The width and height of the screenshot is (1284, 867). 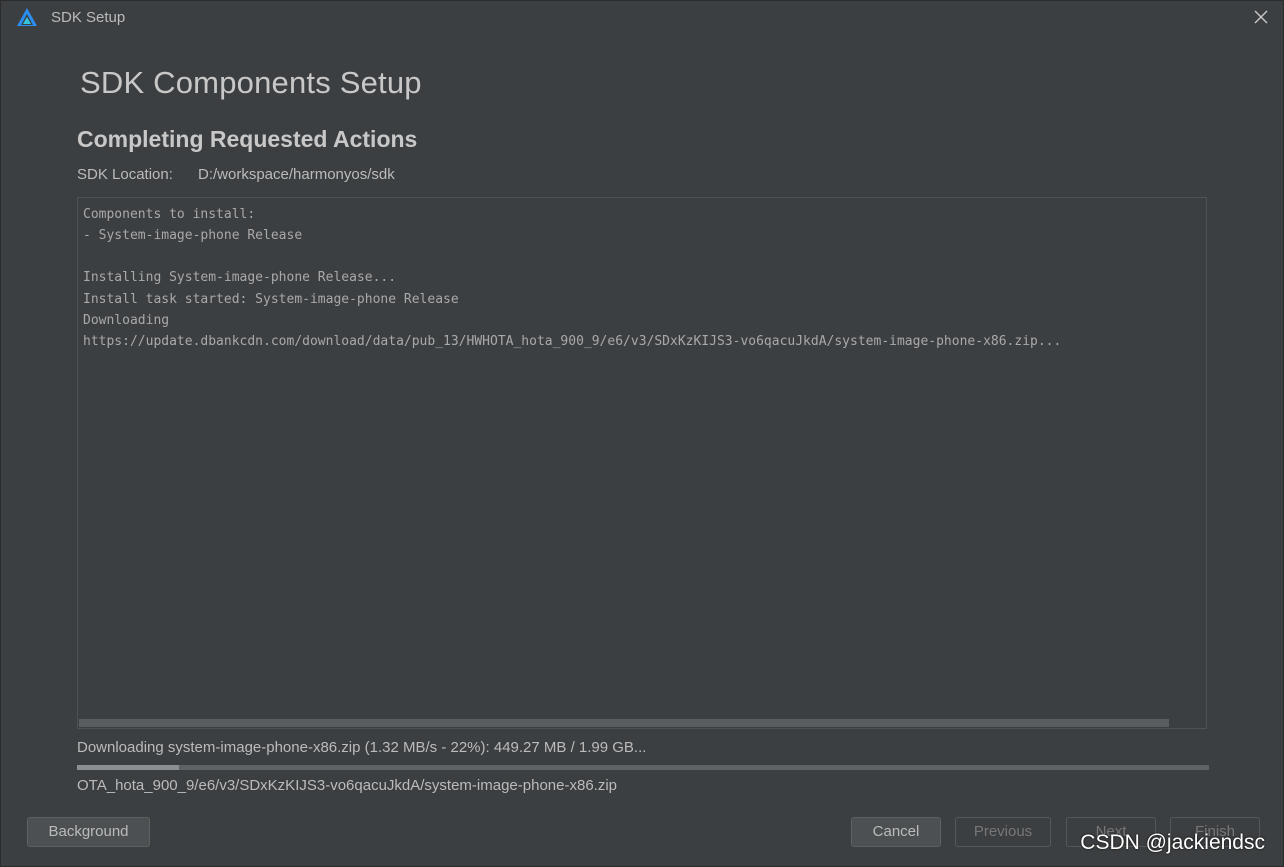 What do you see at coordinates (193, 235) in the screenshot?
I see `console-line: - System-image-phone Release` at bounding box center [193, 235].